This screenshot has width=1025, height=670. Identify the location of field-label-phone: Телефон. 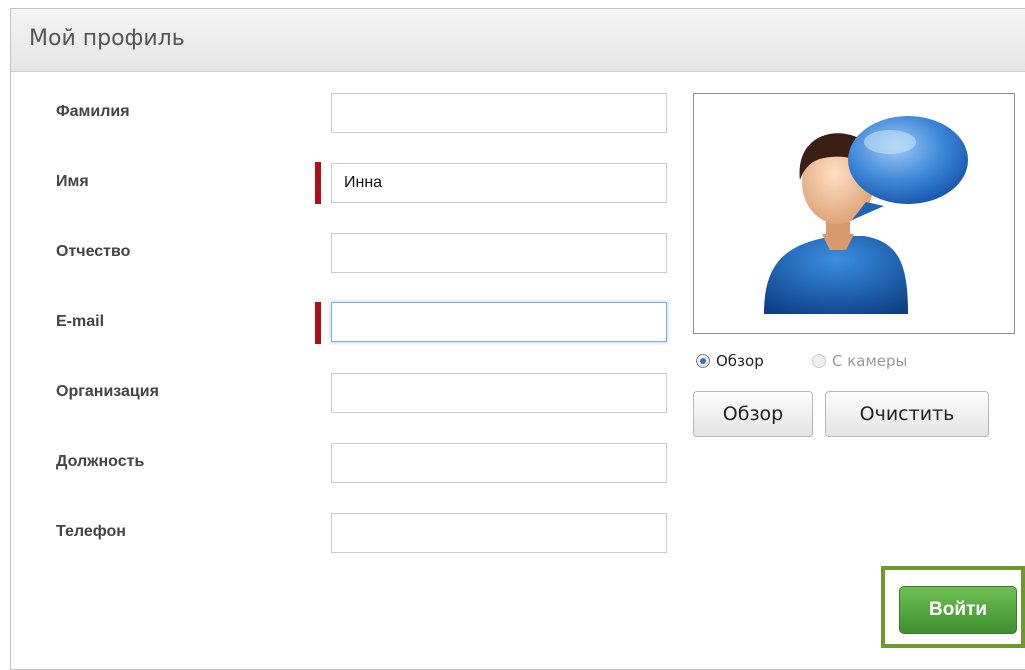
(91, 531).